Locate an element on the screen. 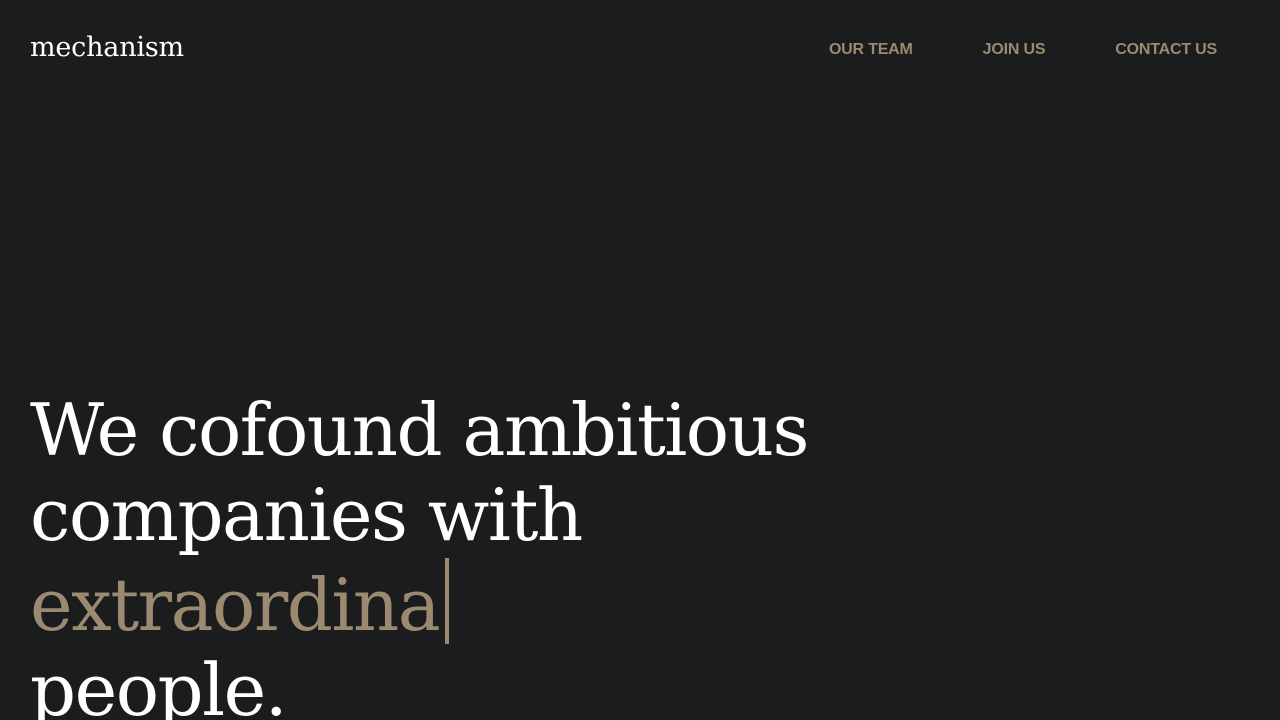 The width and height of the screenshot is (1280, 720). hero-line-3: extraordina is located at coordinates (419, 603).